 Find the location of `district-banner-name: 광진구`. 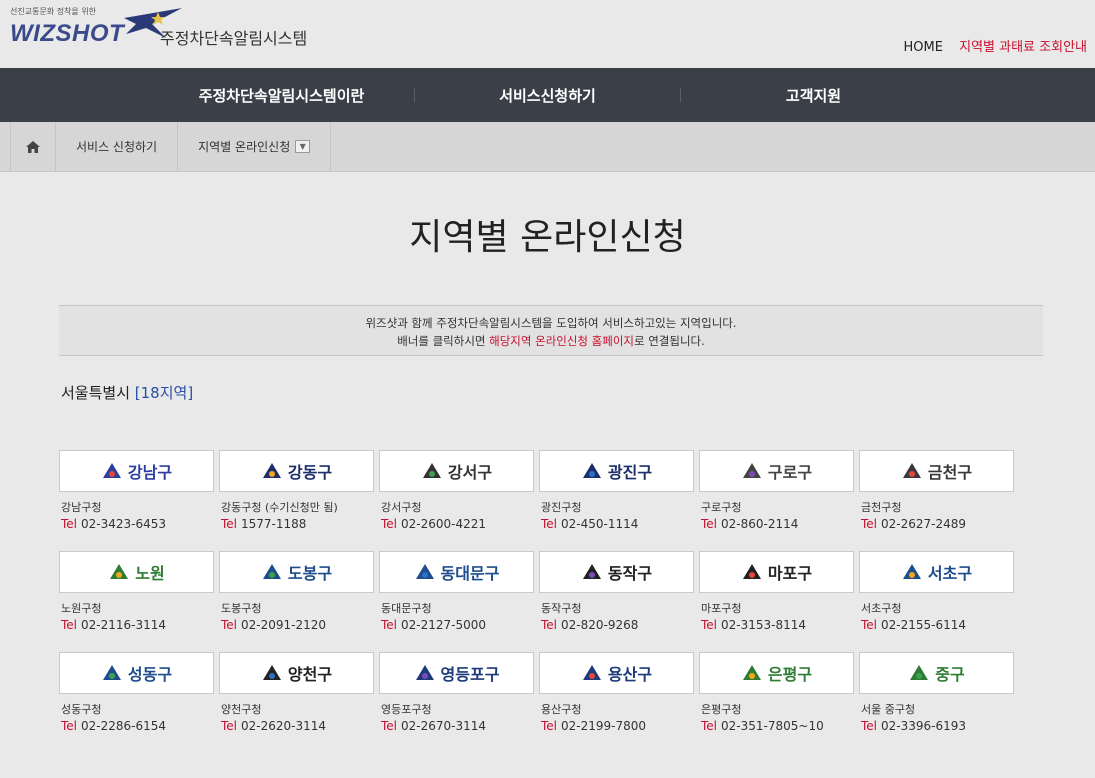

district-banner-name: 광진구 is located at coordinates (630, 472).